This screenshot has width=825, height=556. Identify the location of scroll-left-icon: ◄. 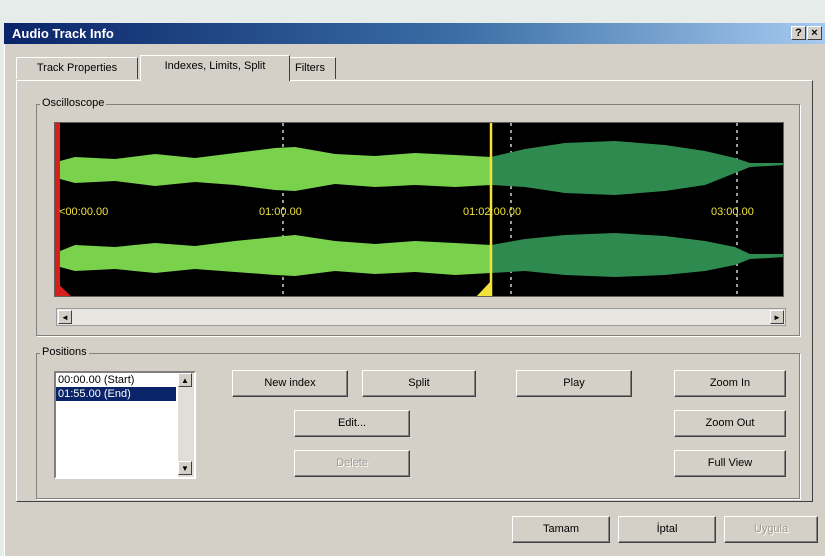
(65, 317).